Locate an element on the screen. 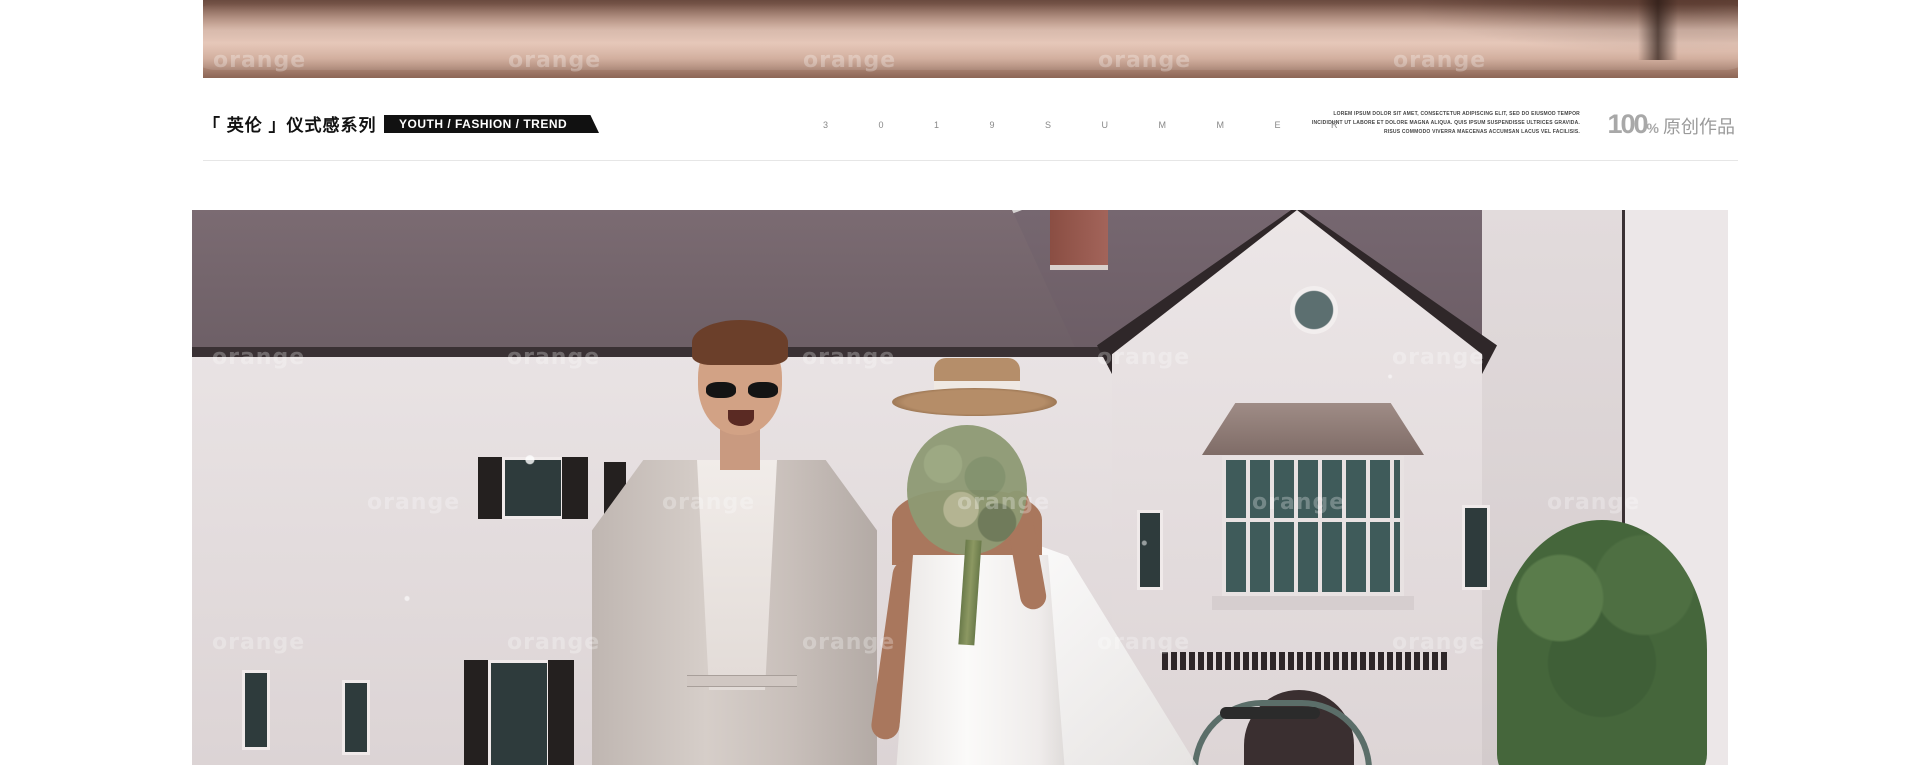 This screenshot has height=765, width=1920. original-work-mark: 100 % 原创作品 is located at coordinates (1671, 124).